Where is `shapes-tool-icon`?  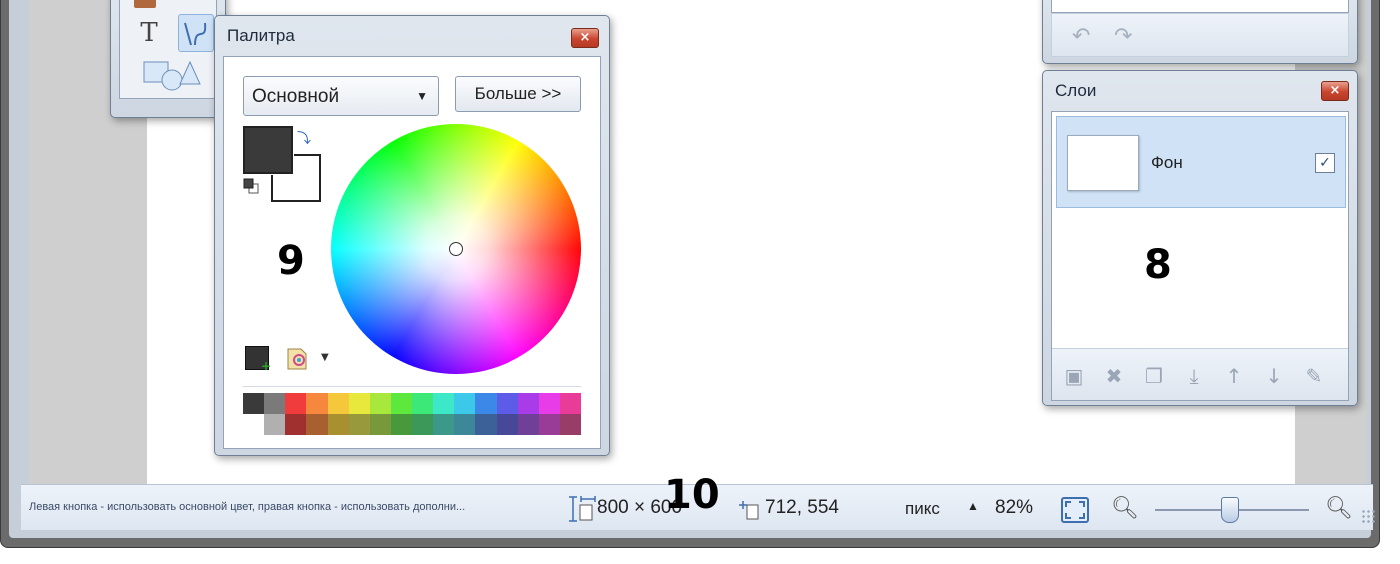
shapes-tool-icon is located at coordinates (172, 74).